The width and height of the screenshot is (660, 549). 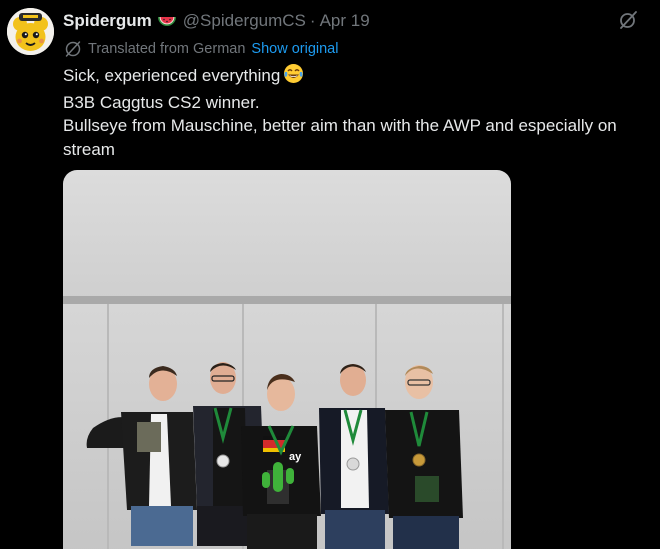 I want to click on grok-button, so click(x=628, y=20).